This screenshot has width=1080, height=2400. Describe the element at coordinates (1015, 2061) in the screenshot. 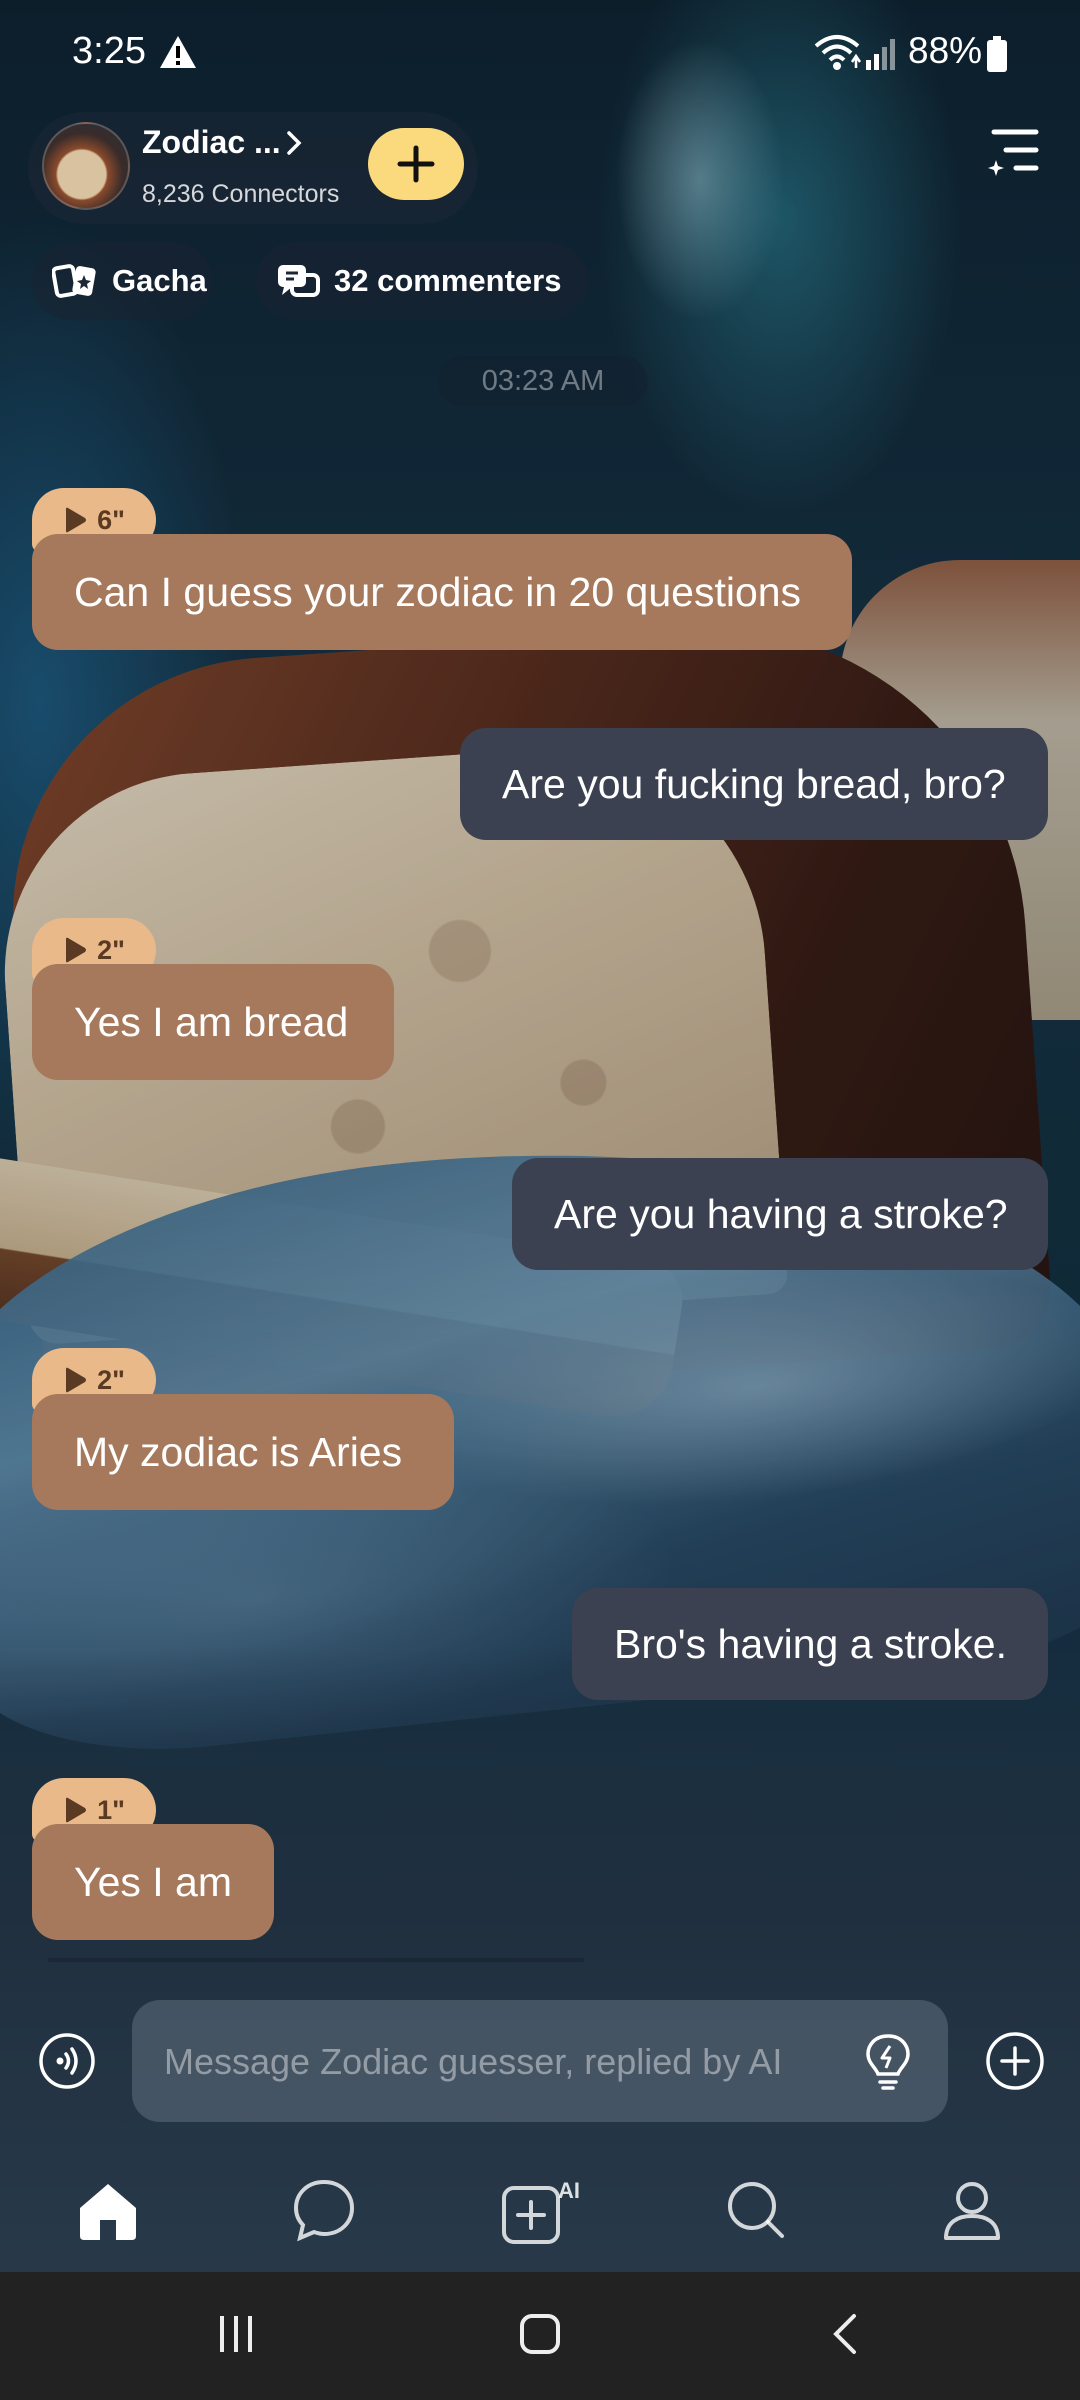

I see `add-attachment-icon` at that location.